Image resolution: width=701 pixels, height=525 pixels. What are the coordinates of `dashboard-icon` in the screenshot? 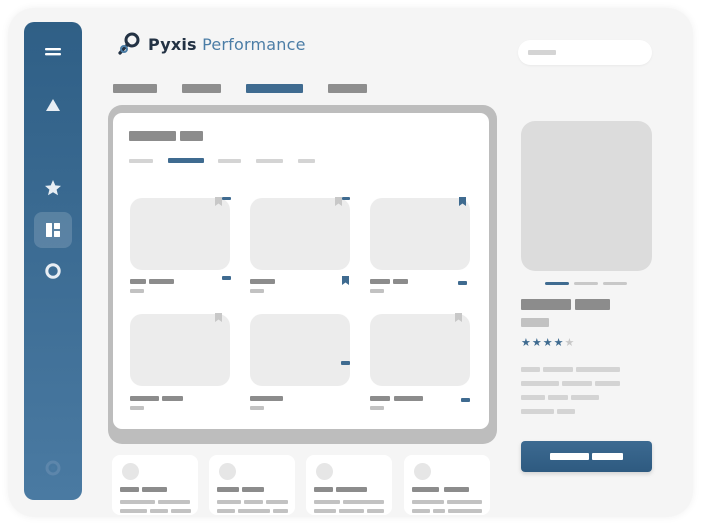 It's located at (53, 230).